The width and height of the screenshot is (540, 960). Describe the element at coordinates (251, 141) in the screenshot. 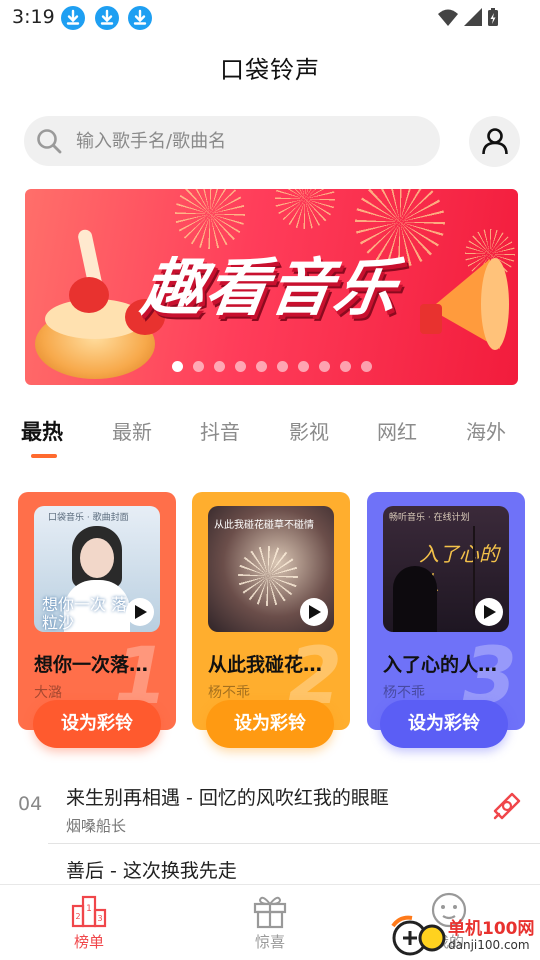

I see `search-input` at that location.